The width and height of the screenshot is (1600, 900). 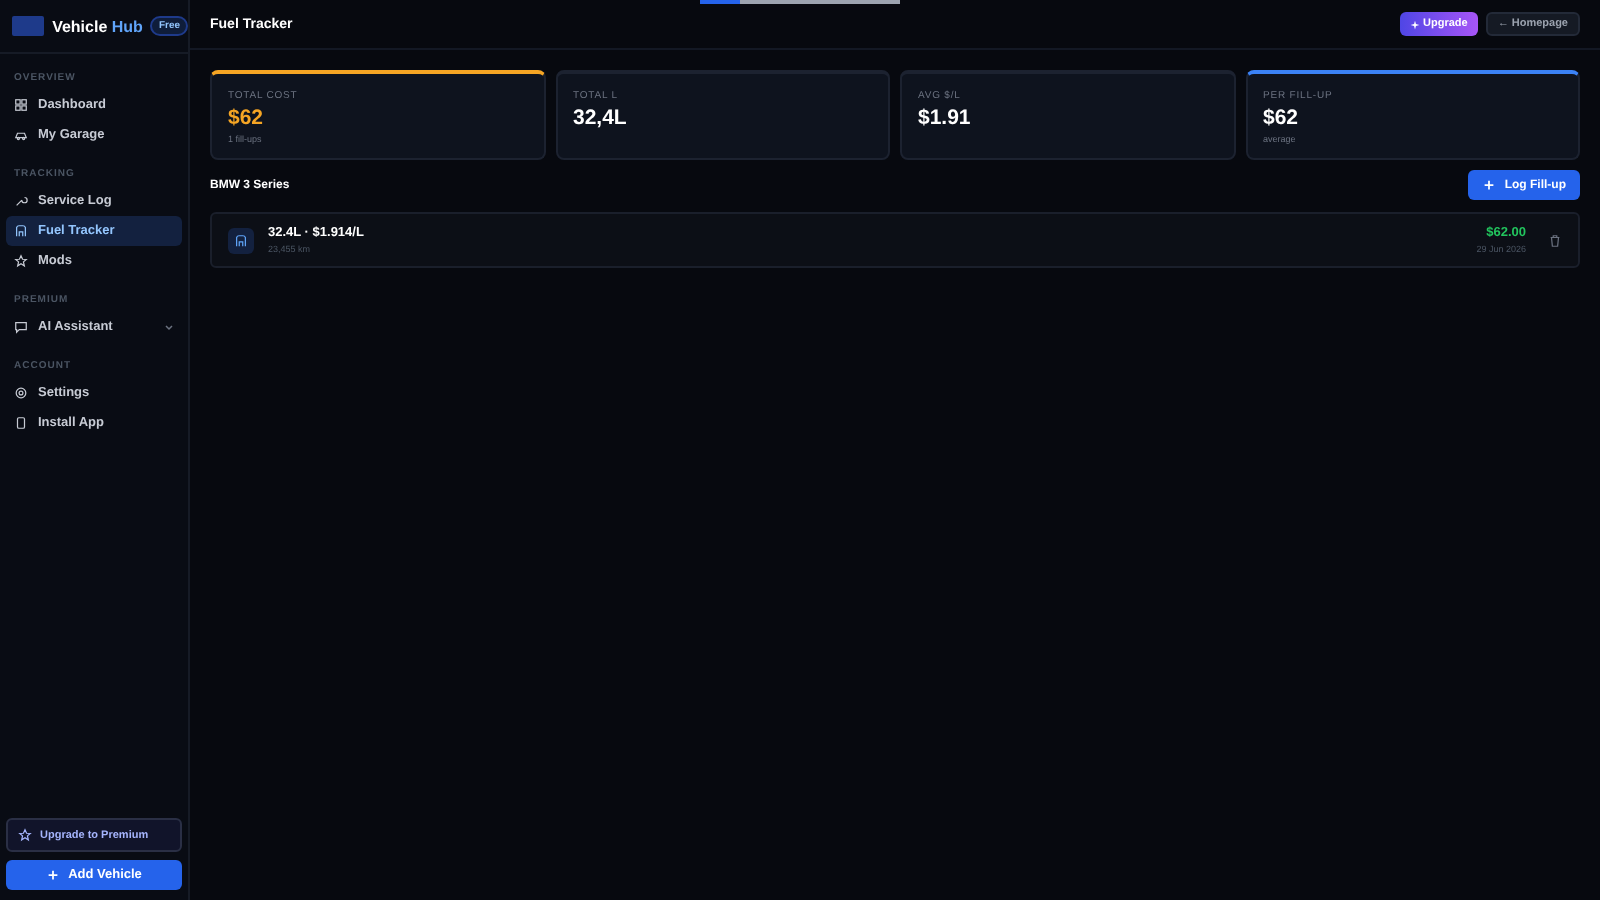 What do you see at coordinates (21, 135) in the screenshot?
I see `car-icon` at bounding box center [21, 135].